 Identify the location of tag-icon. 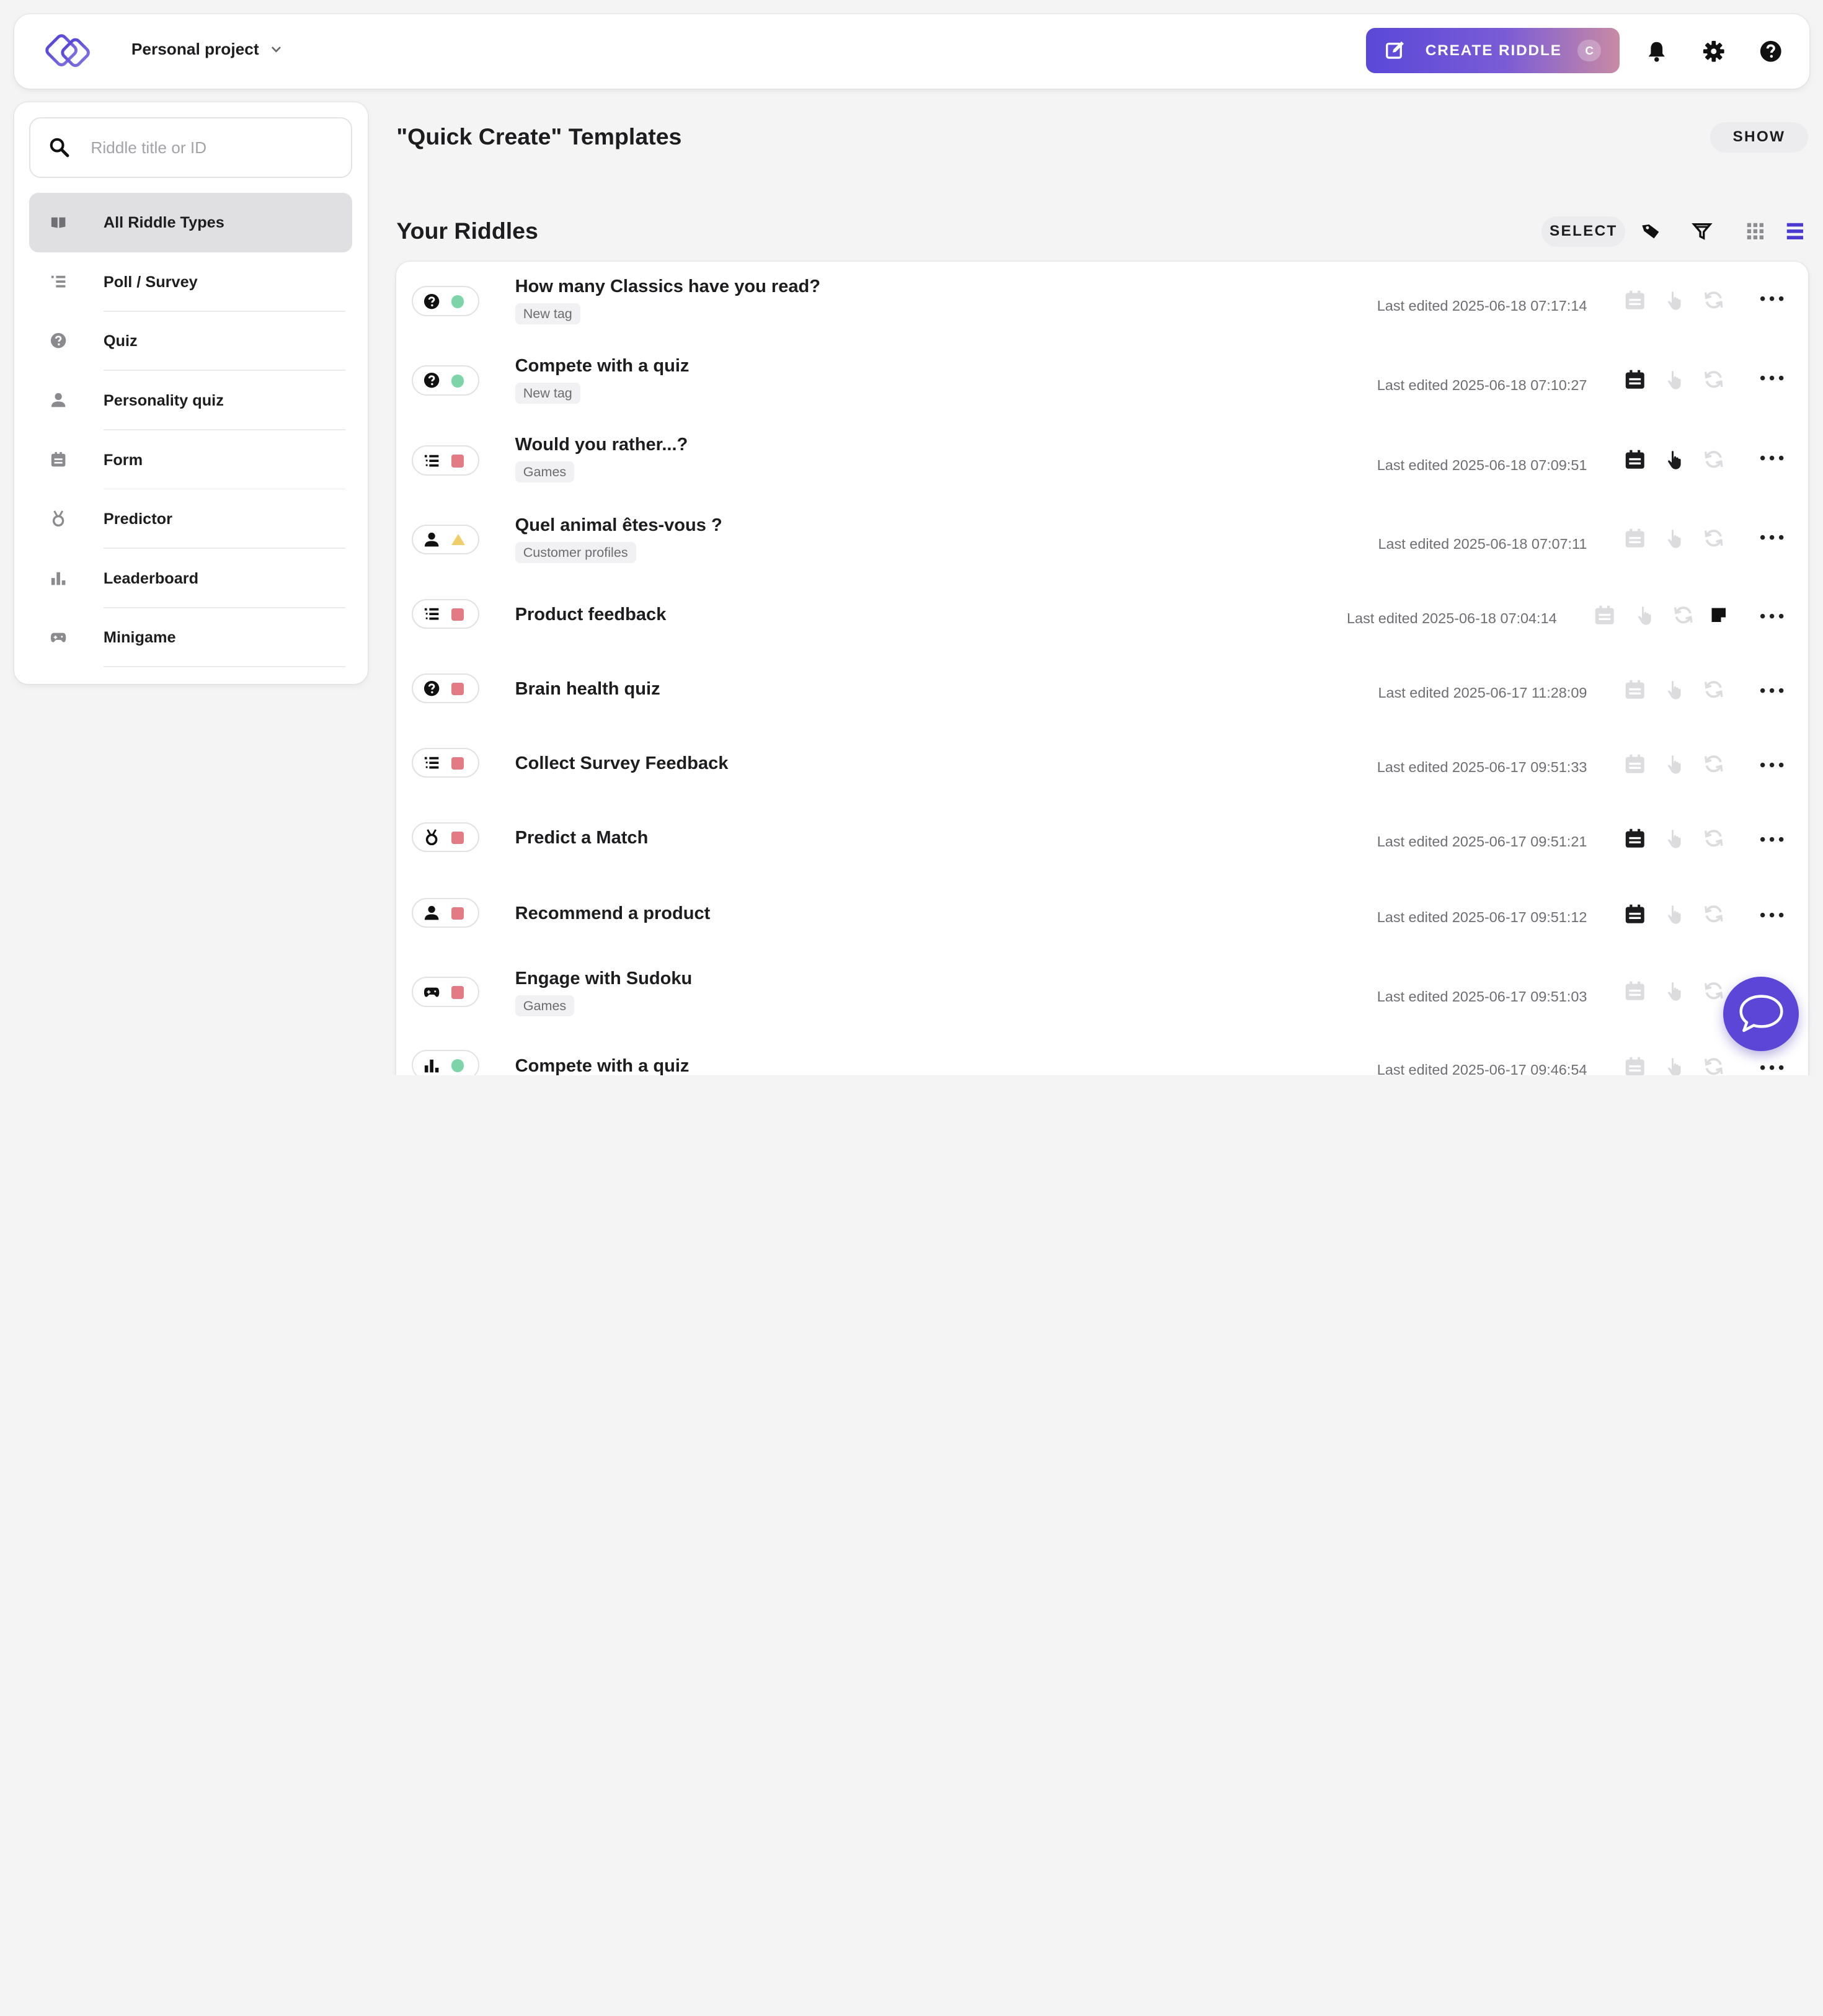
(1651, 231).